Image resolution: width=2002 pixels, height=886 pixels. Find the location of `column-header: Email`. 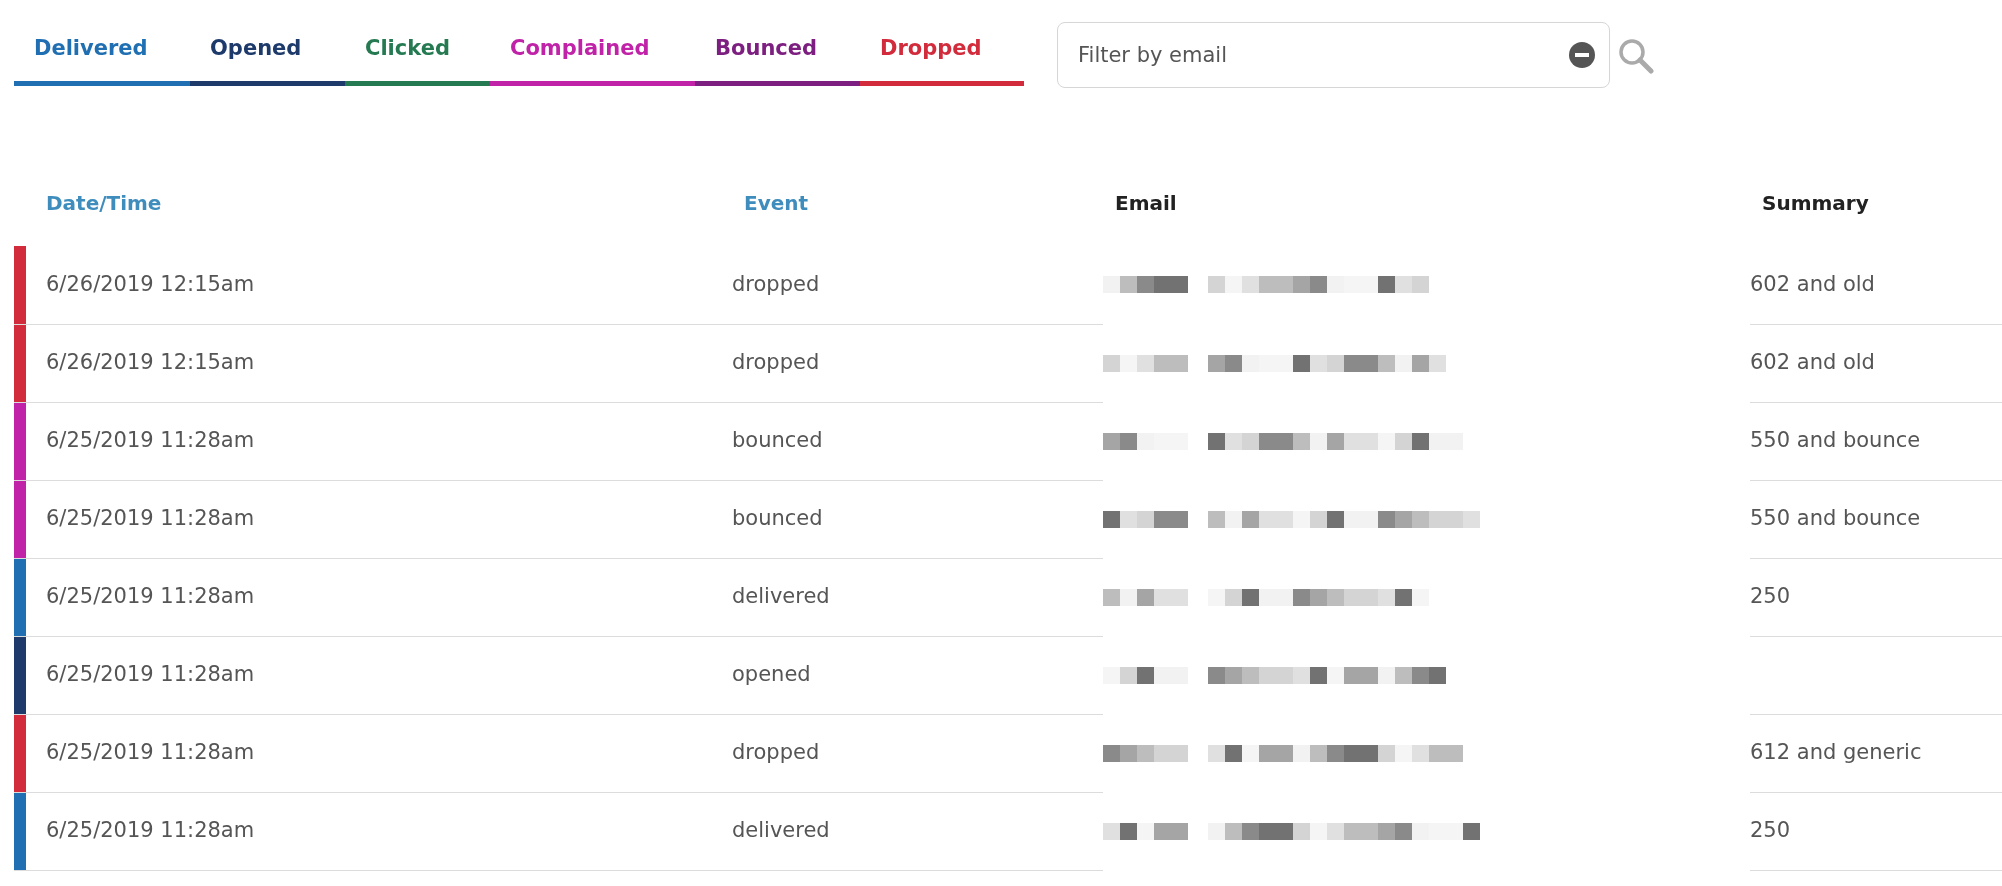

column-header: Email is located at coordinates (1146, 203).